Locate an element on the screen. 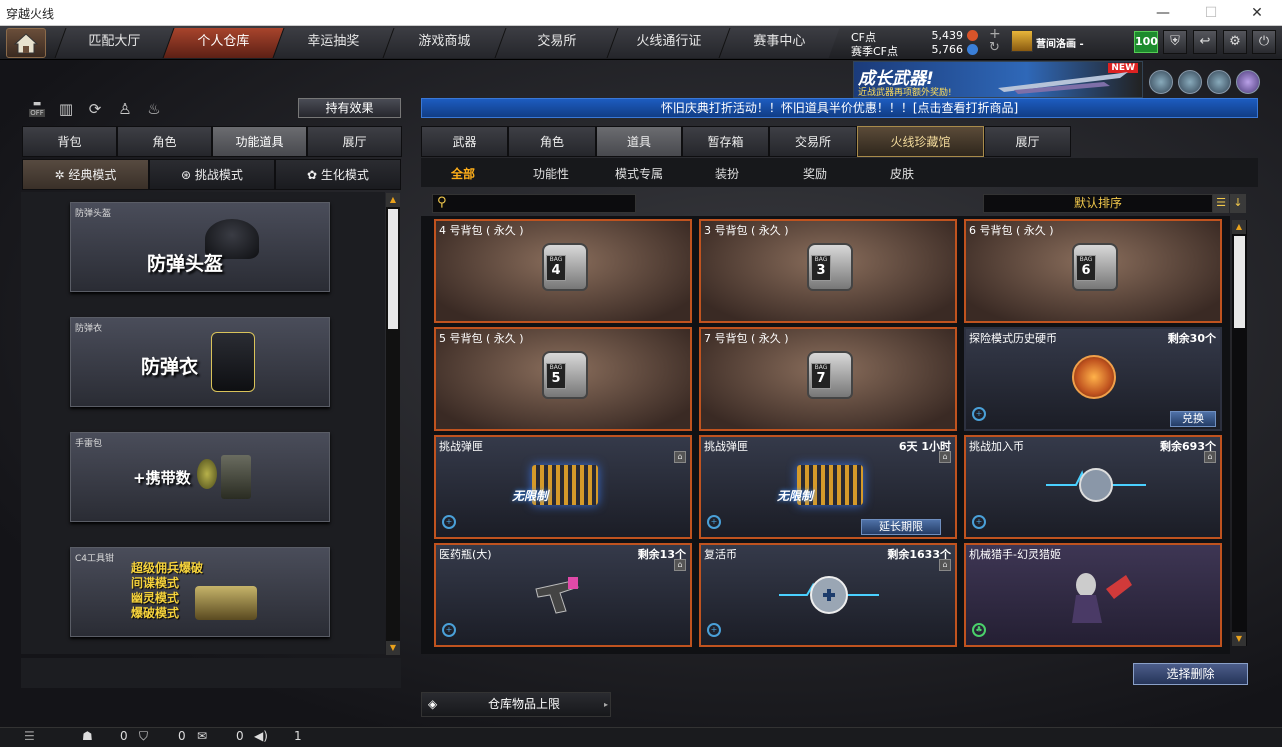 The height and width of the screenshot is (747, 1282). minimize-button: — is located at coordinates (1163, 13).